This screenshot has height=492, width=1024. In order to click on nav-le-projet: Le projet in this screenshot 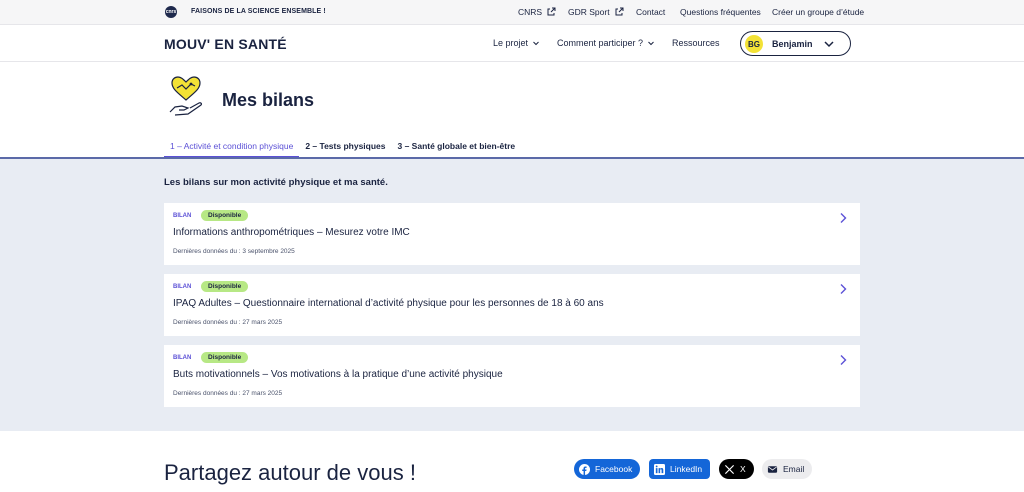, I will do `click(516, 43)`.